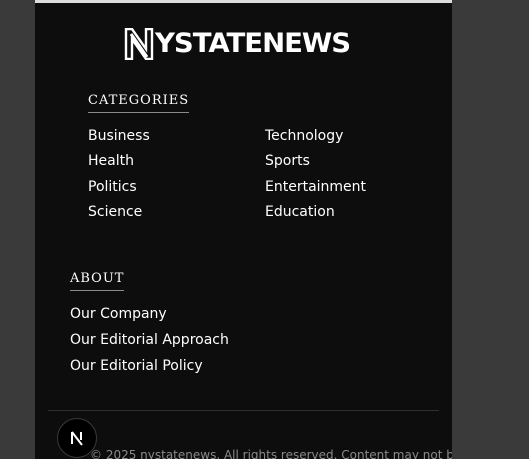 The image size is (529, 459). I want to click on about-heading: ABOUT, so click(97, 281).